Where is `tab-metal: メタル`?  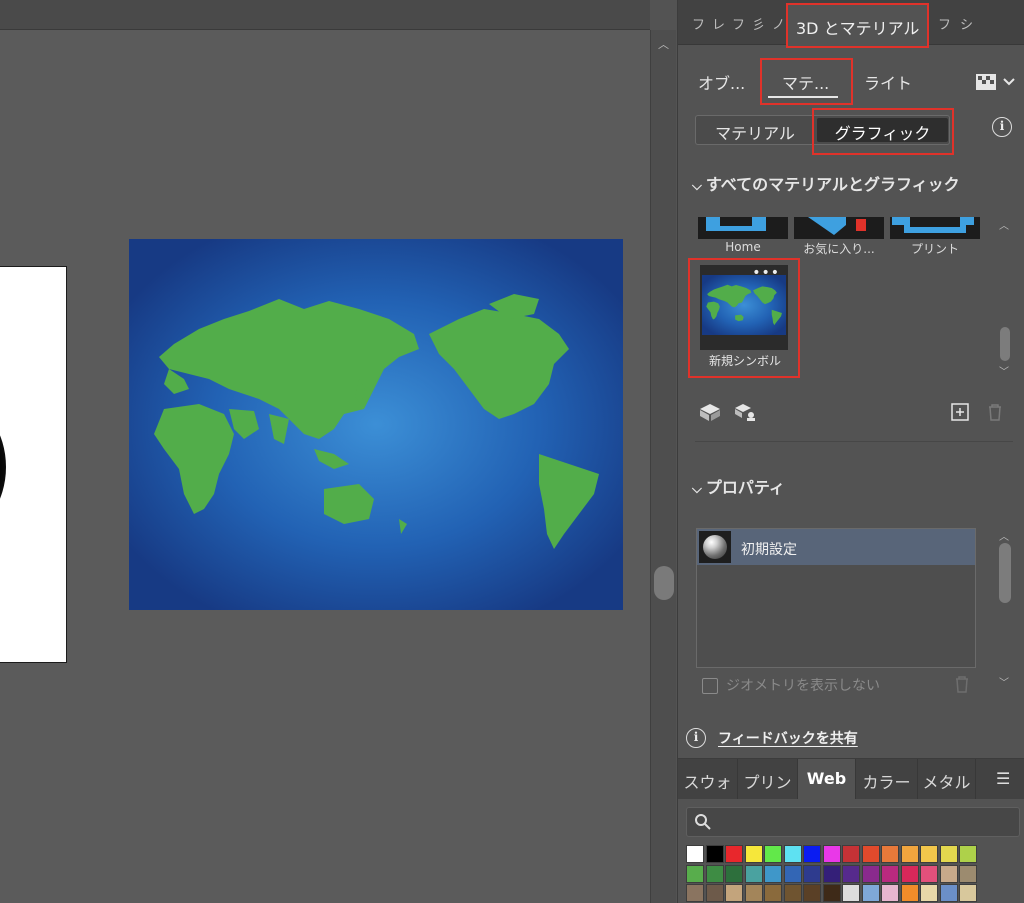
tab-metal: メタル is located at coordinates (947, 779).